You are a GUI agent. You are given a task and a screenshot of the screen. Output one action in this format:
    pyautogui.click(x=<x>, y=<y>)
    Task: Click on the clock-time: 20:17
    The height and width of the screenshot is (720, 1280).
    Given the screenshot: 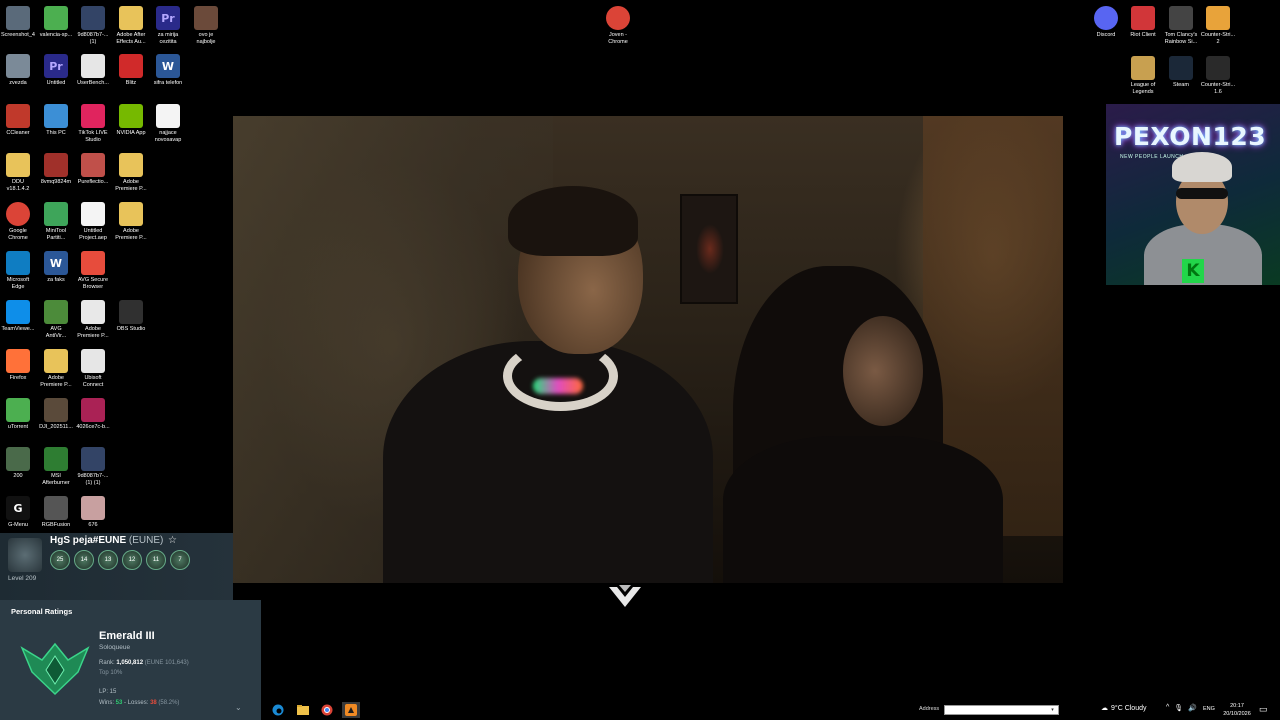 What is the action you would take?
    pyautogui.click(x=1237, y=706)
    